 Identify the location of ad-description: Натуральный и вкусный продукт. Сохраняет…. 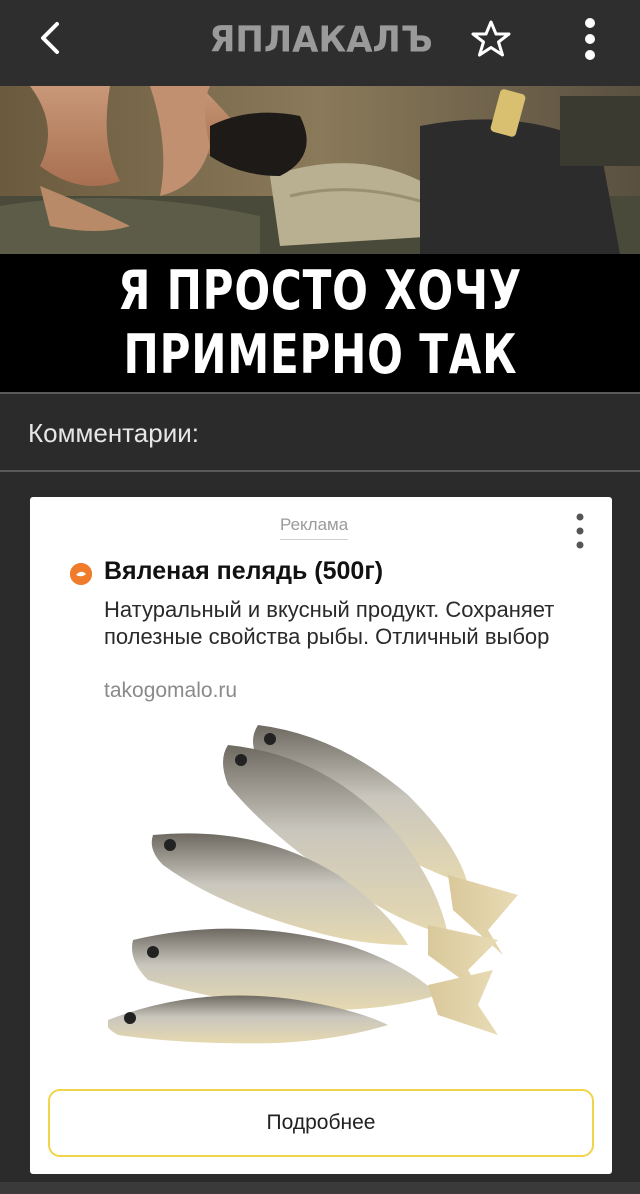
(329, 623).